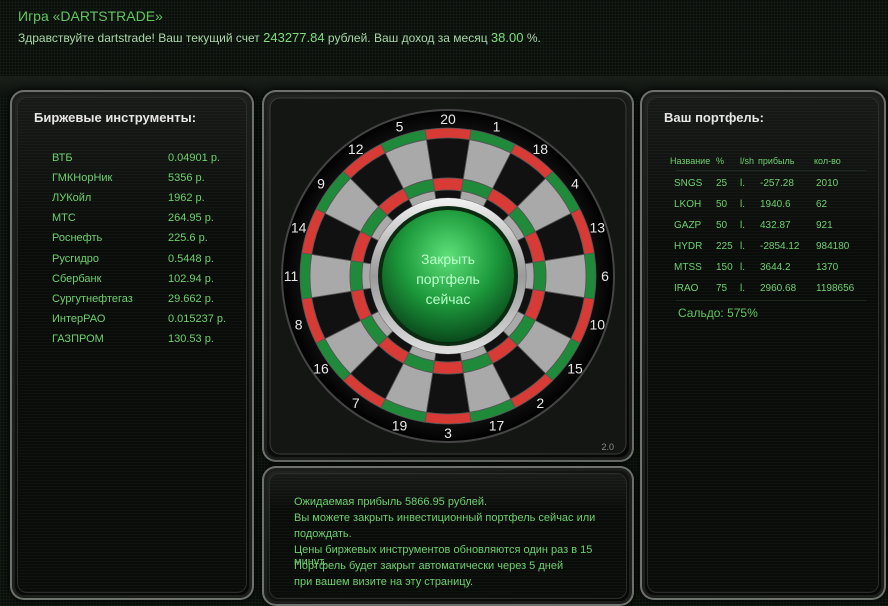  What do you see at coordinates (771, 170) in the screenshot?
I see `header-divider` at bounding box center [771, 170].